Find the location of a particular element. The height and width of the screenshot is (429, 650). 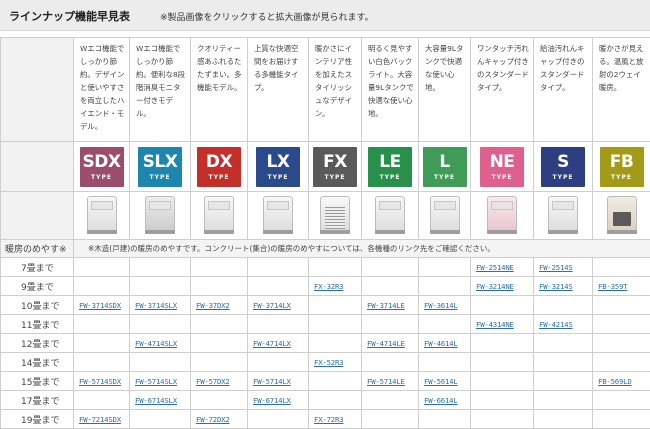

model-link-cell: FW-5714SLX is located at coordinates (160, 381).